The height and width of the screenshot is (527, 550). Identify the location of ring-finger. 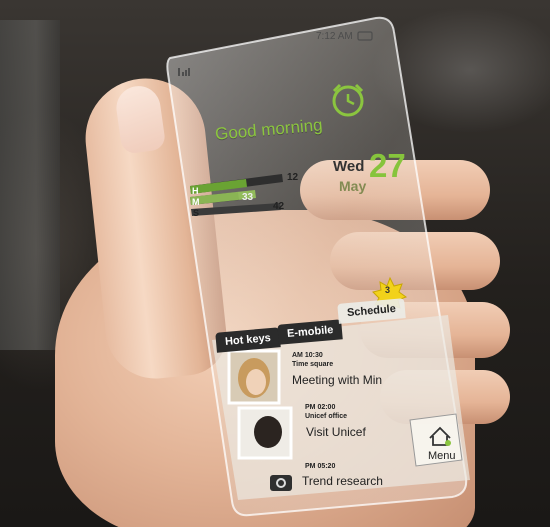
(435, 330).